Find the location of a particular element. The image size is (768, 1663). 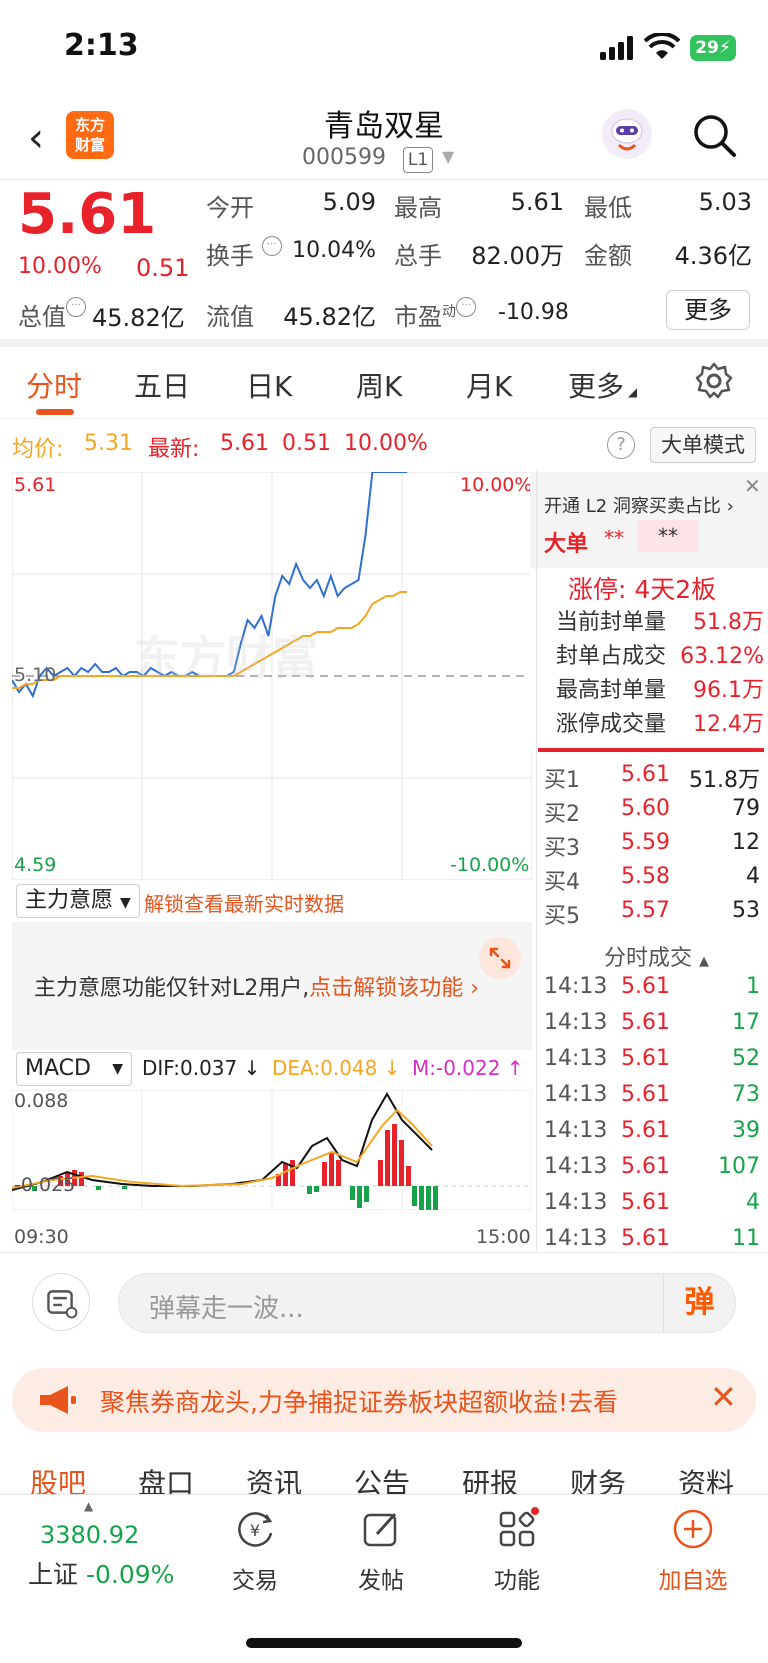

tab-handicap: 盘口 is located at coordinates (166, 1479).